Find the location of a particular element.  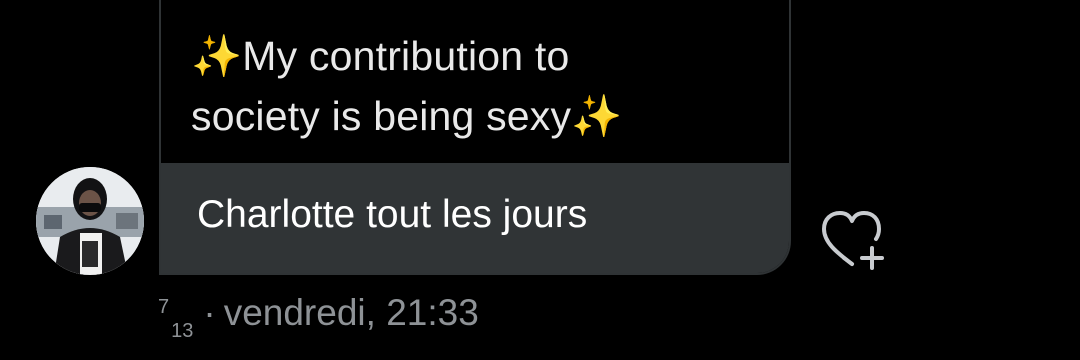

timestamp-day-time: vendredi, 21:33 is located at coordinates (351, 312).